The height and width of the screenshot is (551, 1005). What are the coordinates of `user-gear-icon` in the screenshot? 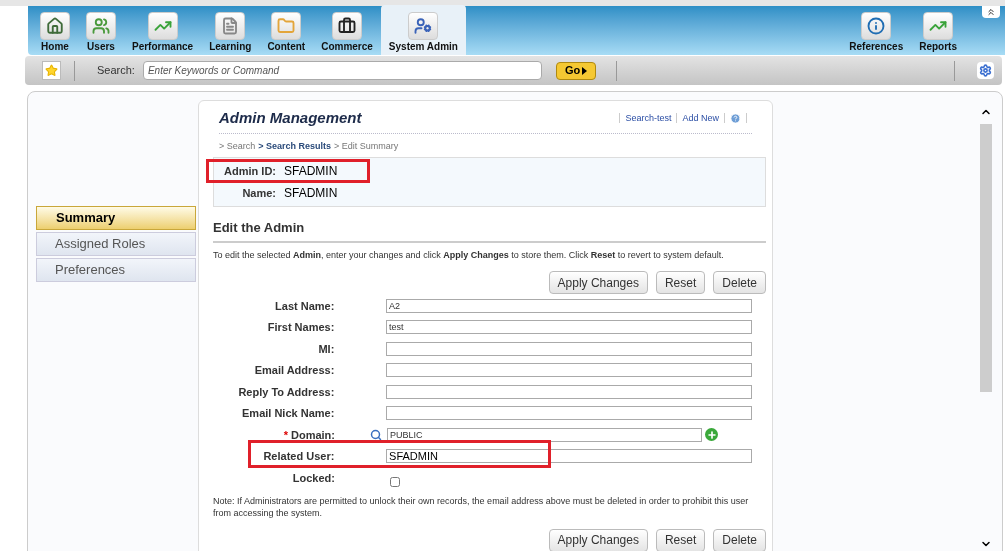 It's located at (423, 26).